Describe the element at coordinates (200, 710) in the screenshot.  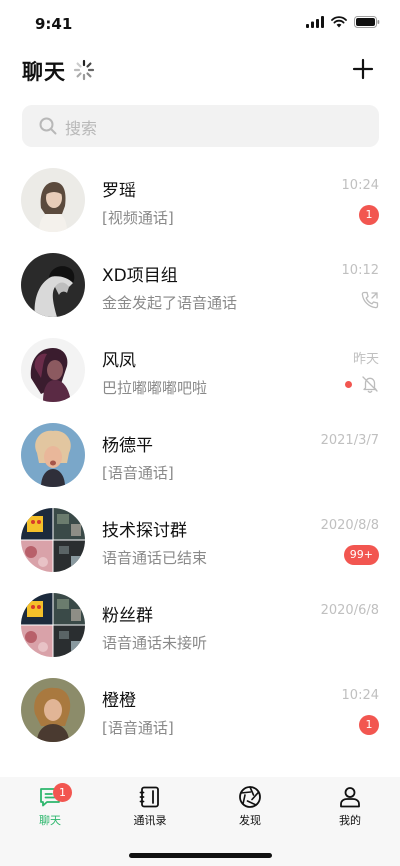
I see `chat-item: 橙橙 [语音通话] 10:24 1` at that location.